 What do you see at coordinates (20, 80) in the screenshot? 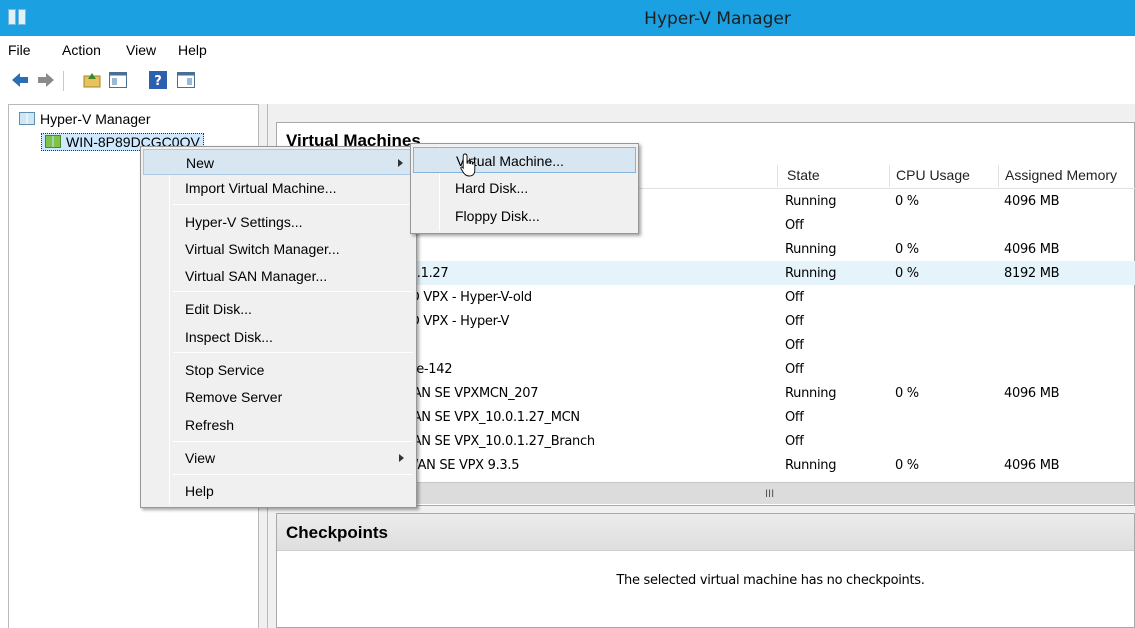
I see `back-icon` at bounding box center [20, 80].